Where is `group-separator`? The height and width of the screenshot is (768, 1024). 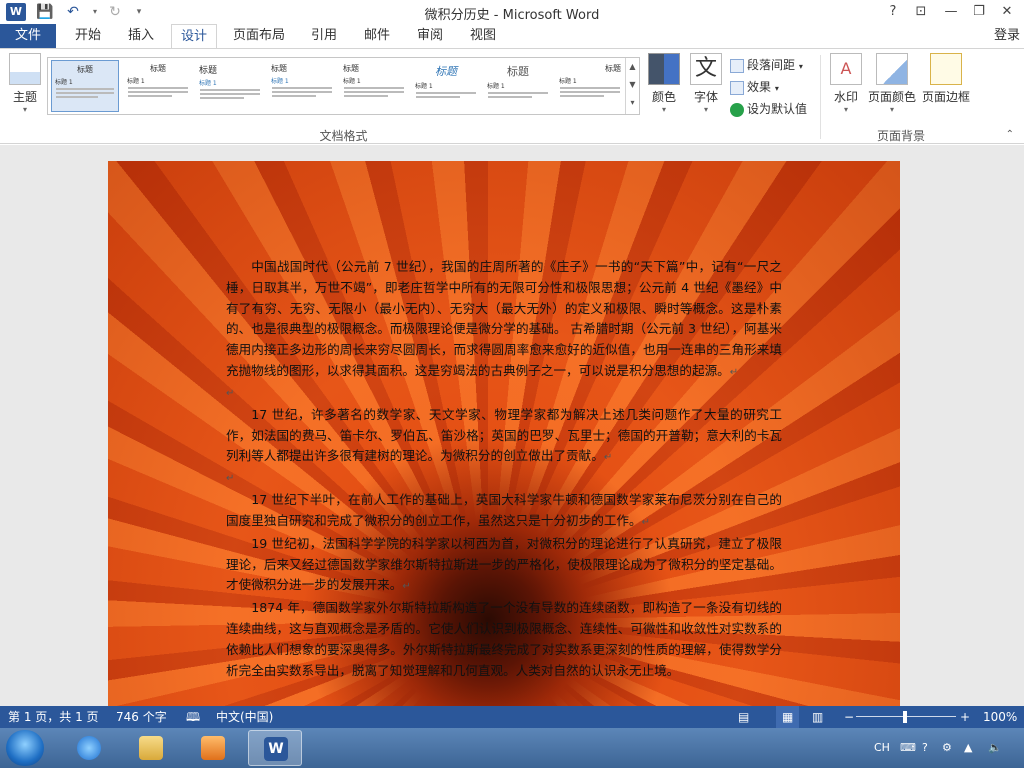
group-separator is located at coordinates (820, 97).